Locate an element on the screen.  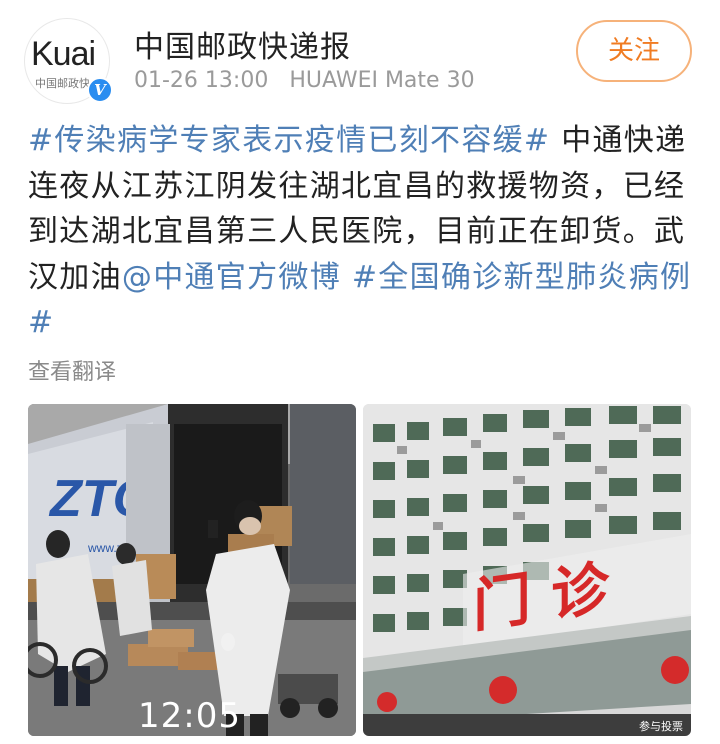
hashtag-link: #传染病学专家表示疫情已刻不容缓# is located at coordinates (289, 140).